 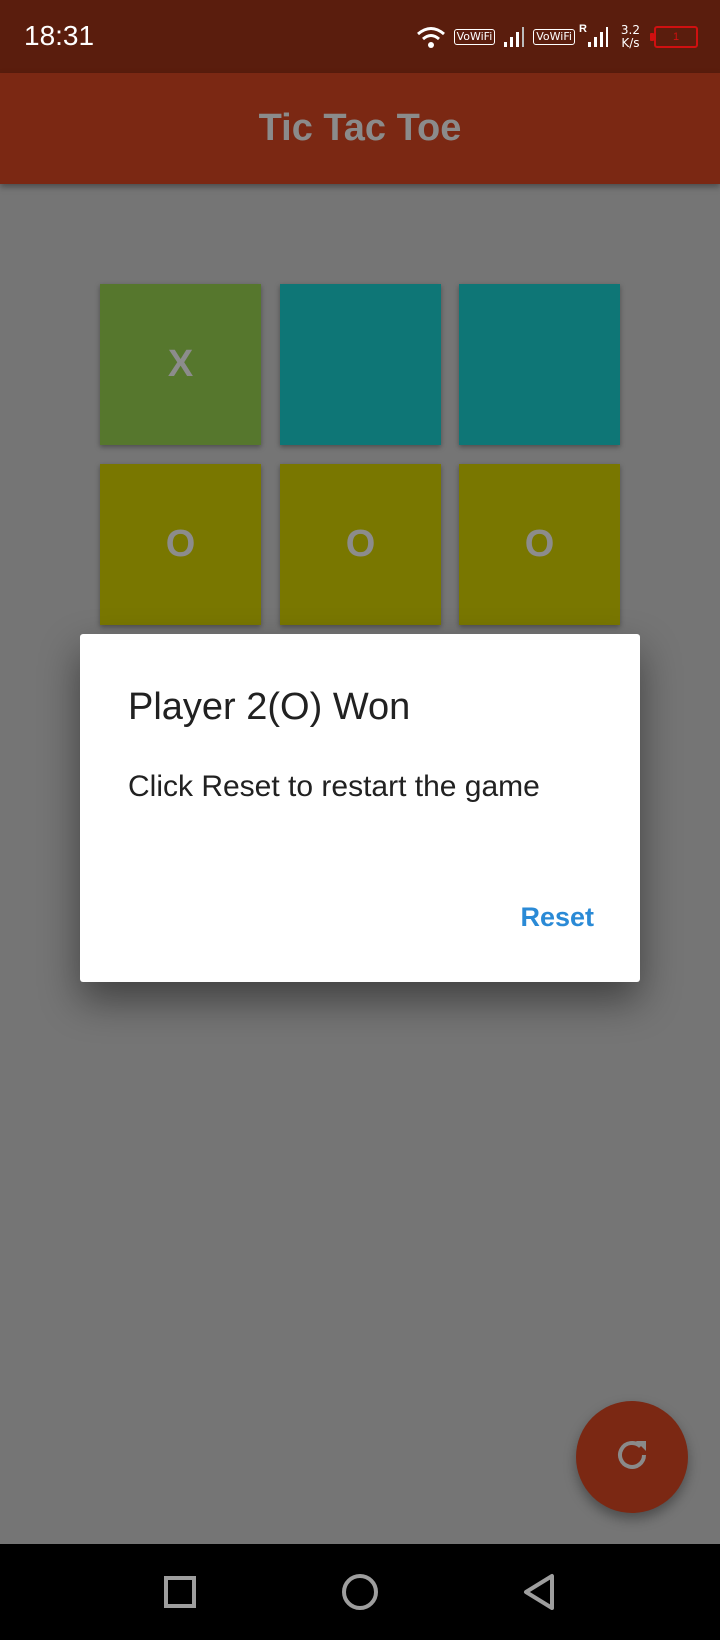 I want to click on board-cell-1: X, so click(x=180, y=364).